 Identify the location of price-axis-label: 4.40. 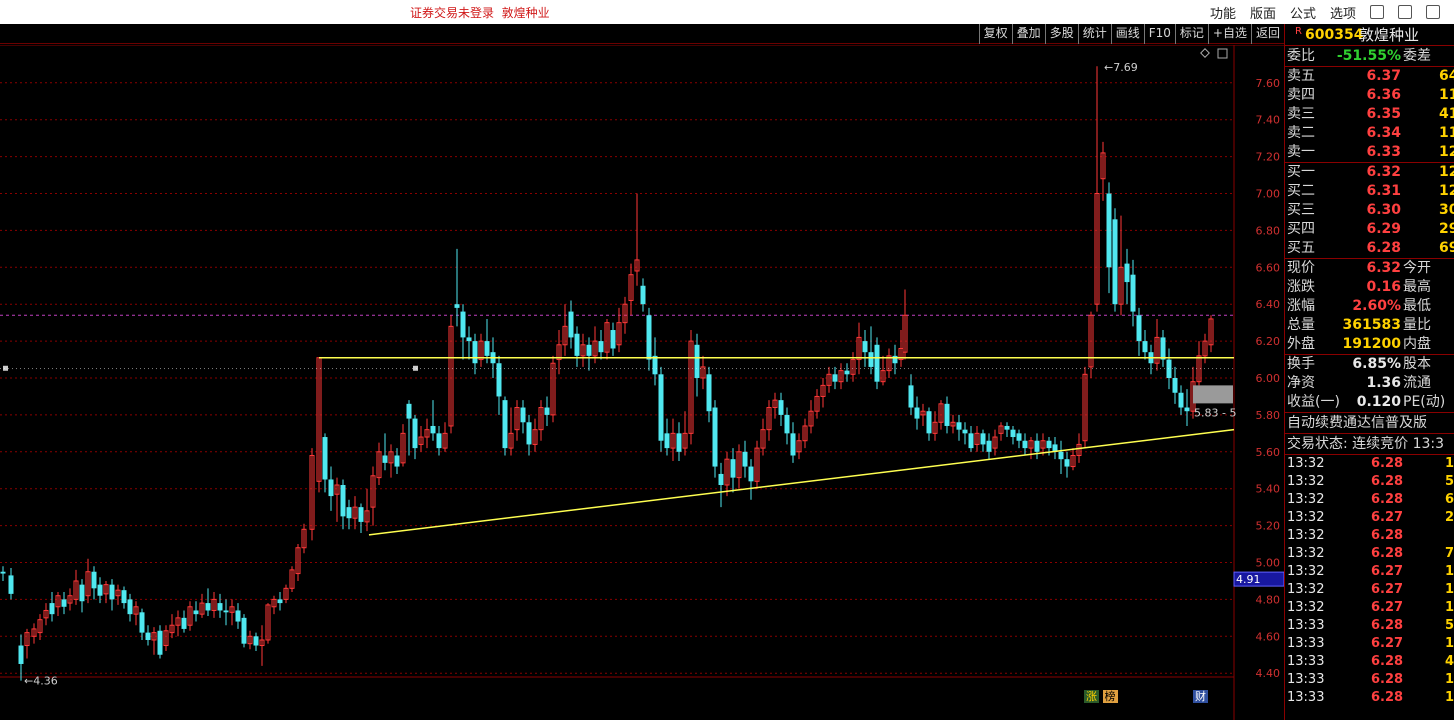
(1268, 673).